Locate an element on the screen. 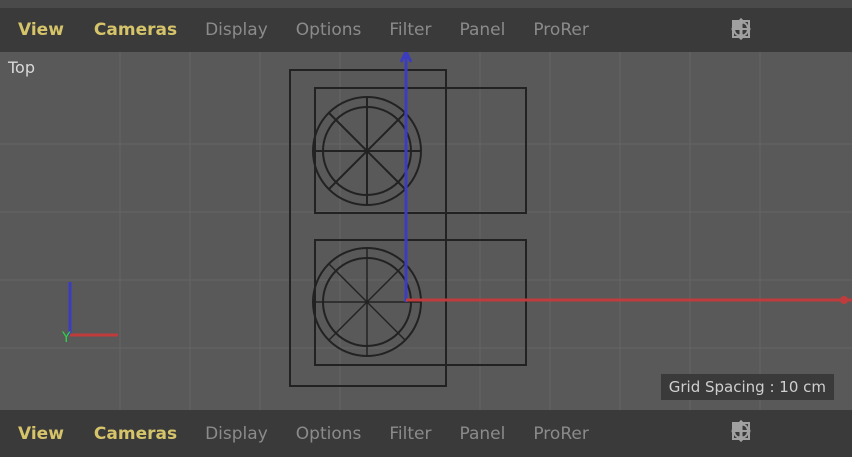 The image size is (852, 457). menu-filter: Filter is located at coordinates (410, 30).